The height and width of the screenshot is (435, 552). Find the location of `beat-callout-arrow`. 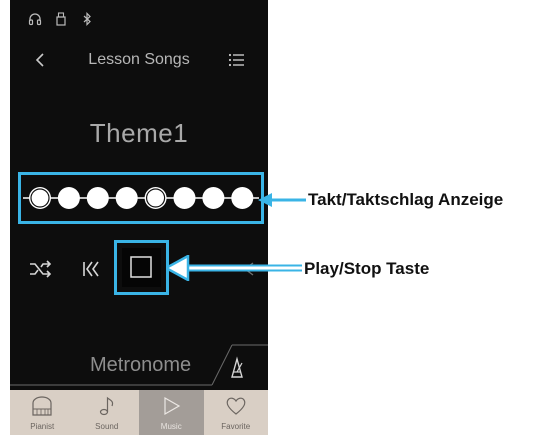

beat-callout-arrow is located at coordinates (282, 200).